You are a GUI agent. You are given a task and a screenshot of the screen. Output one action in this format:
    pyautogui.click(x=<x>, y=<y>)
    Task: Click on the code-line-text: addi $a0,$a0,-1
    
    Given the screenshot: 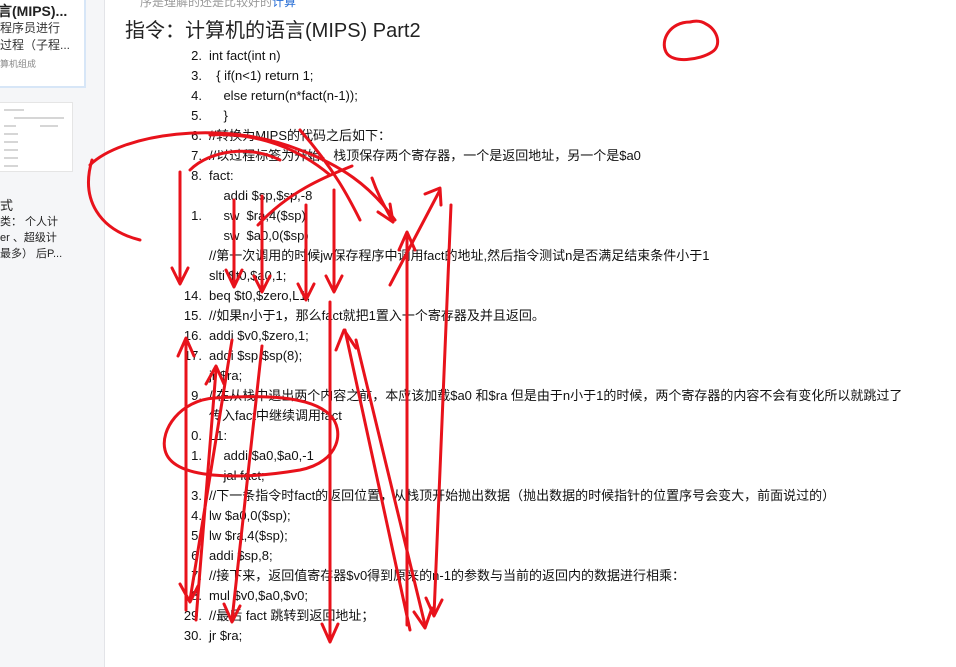 What is the action you would take?
    pyautogui.click(x=261, y=455)
    